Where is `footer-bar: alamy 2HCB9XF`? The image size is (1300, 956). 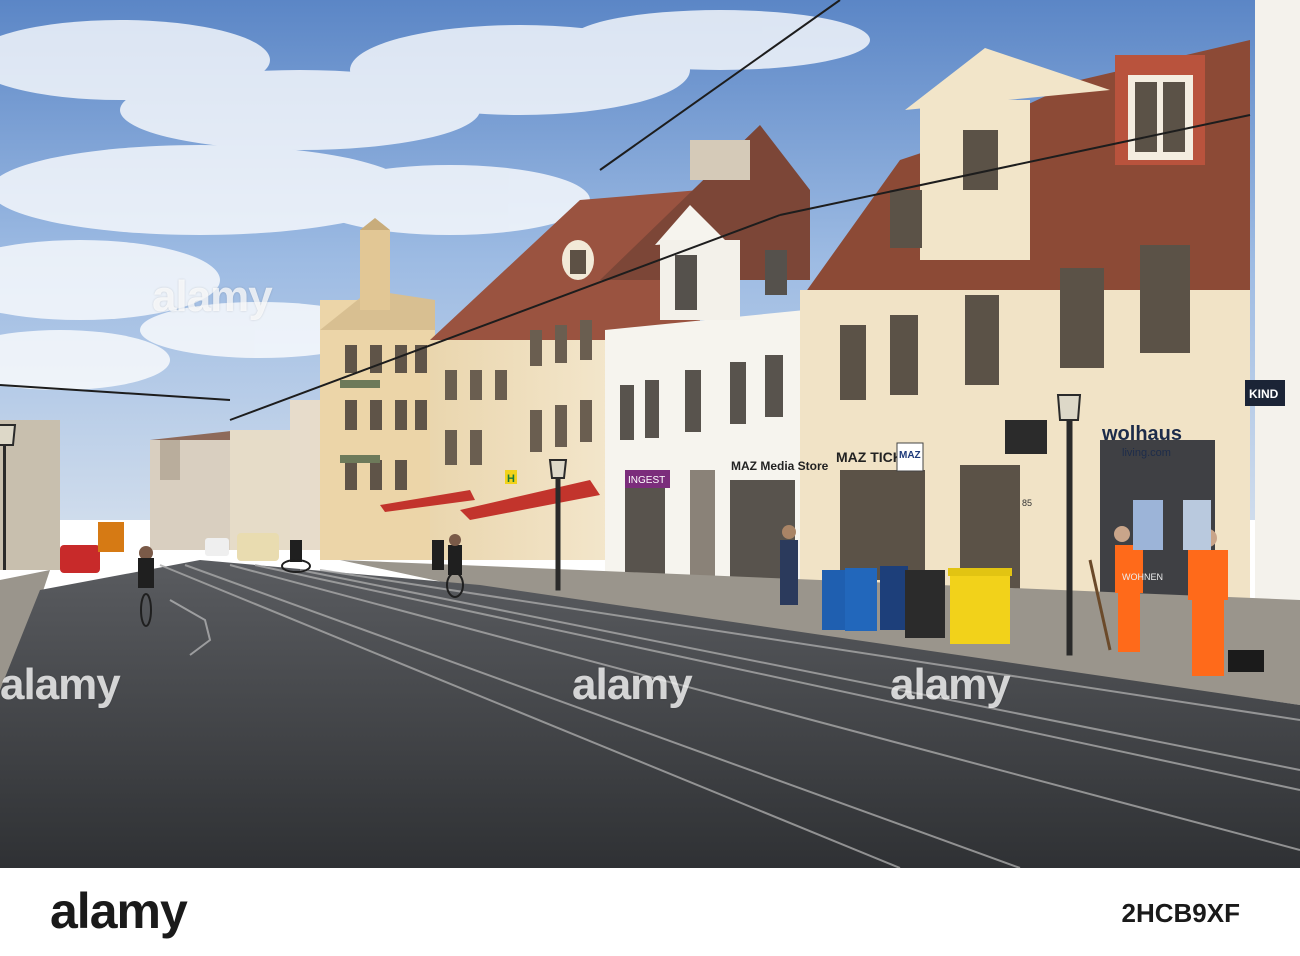 footer-bar: alamy 2HCB9XF is located at coordinates (650, 912).